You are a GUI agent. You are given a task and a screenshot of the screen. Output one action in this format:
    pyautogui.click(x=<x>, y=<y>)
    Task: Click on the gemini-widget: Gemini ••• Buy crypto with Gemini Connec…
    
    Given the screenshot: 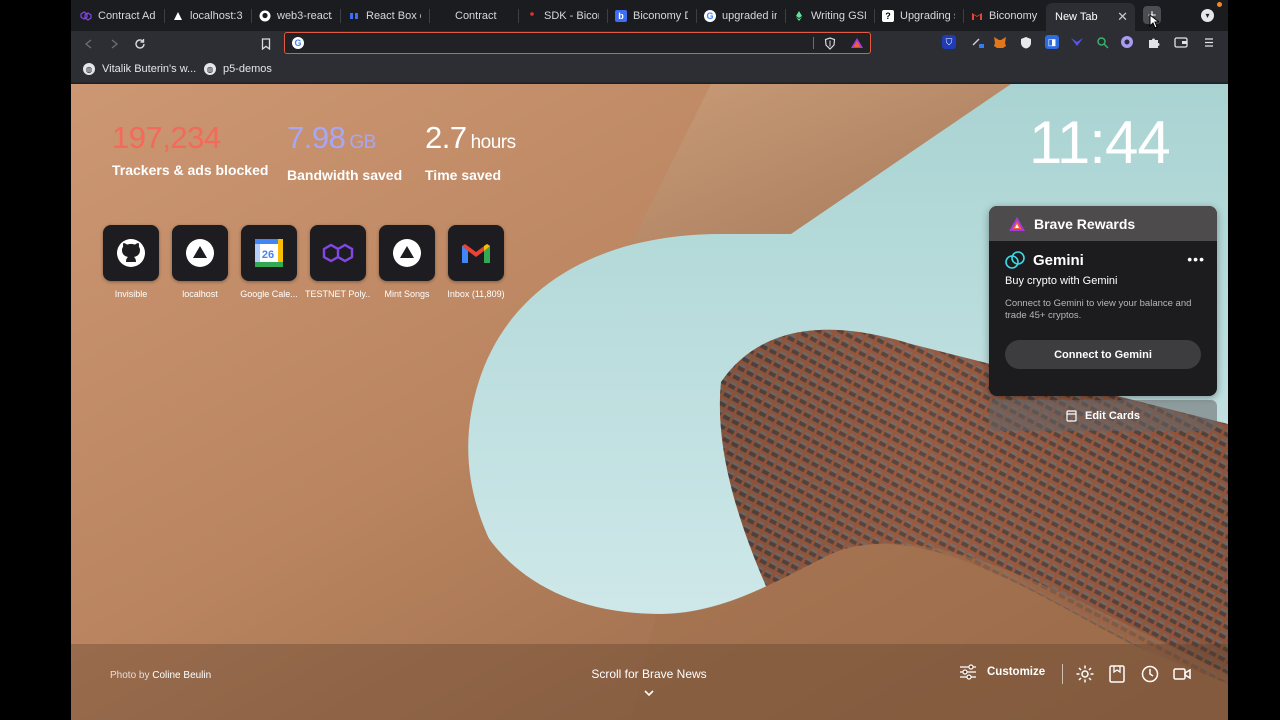 What is the action you would take?
    pyautogui.click(x=1103, y=310)
    